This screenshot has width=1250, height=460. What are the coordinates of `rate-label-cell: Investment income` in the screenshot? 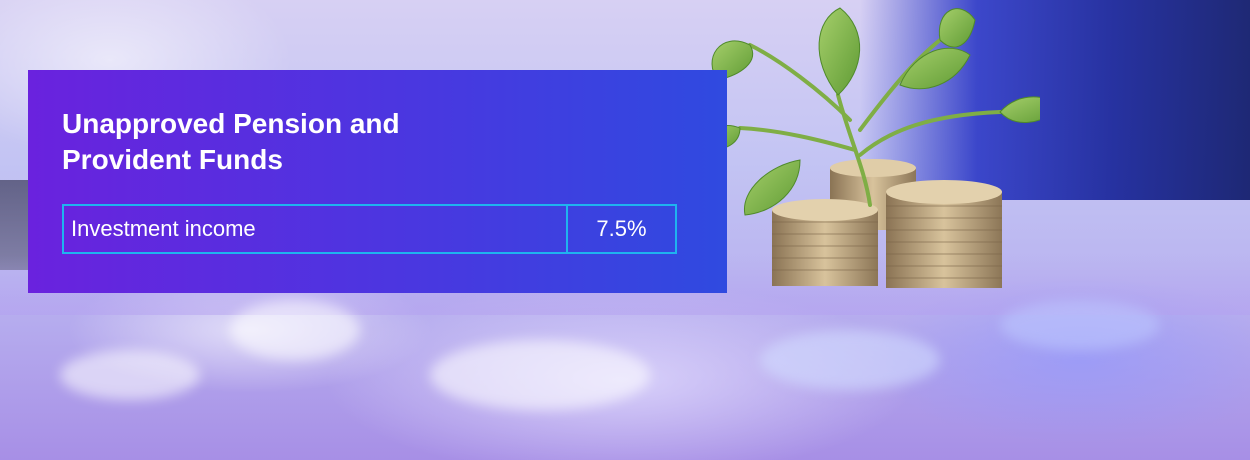 It's located at (316, 229).